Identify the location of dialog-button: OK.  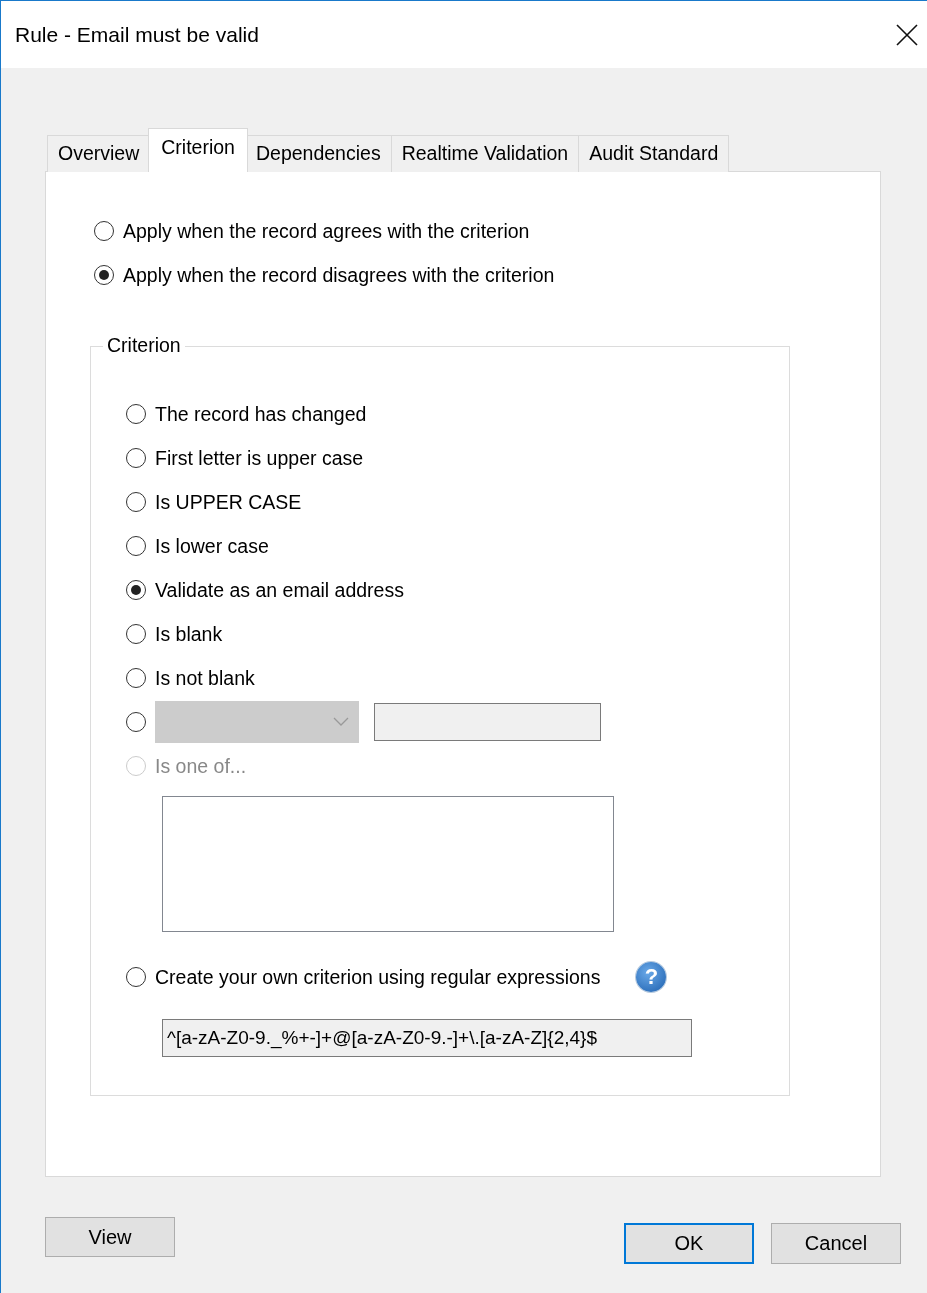
(689, 1243).